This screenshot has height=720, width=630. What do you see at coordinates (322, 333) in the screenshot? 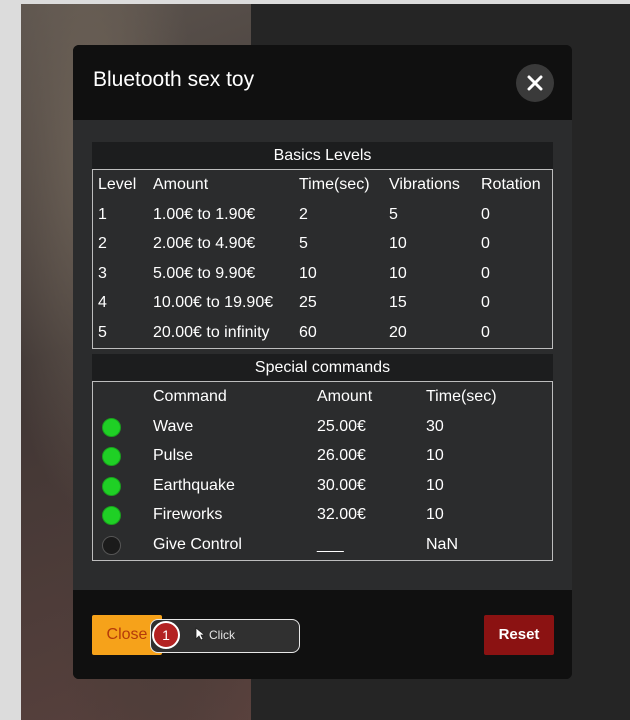
I see `table-row: 5 20.00€ to infinity 60 20 0` at bounding box center [322, 333].